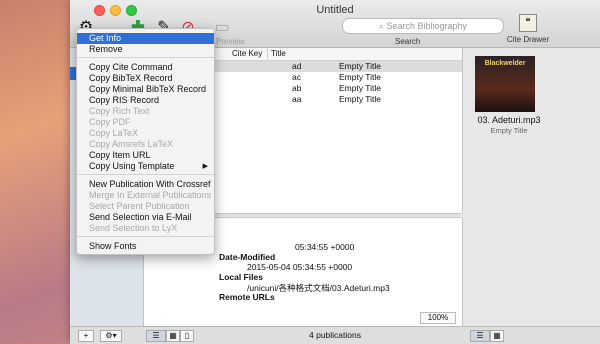  I want to click on cite-key-cell: ab, so click(297, 88).